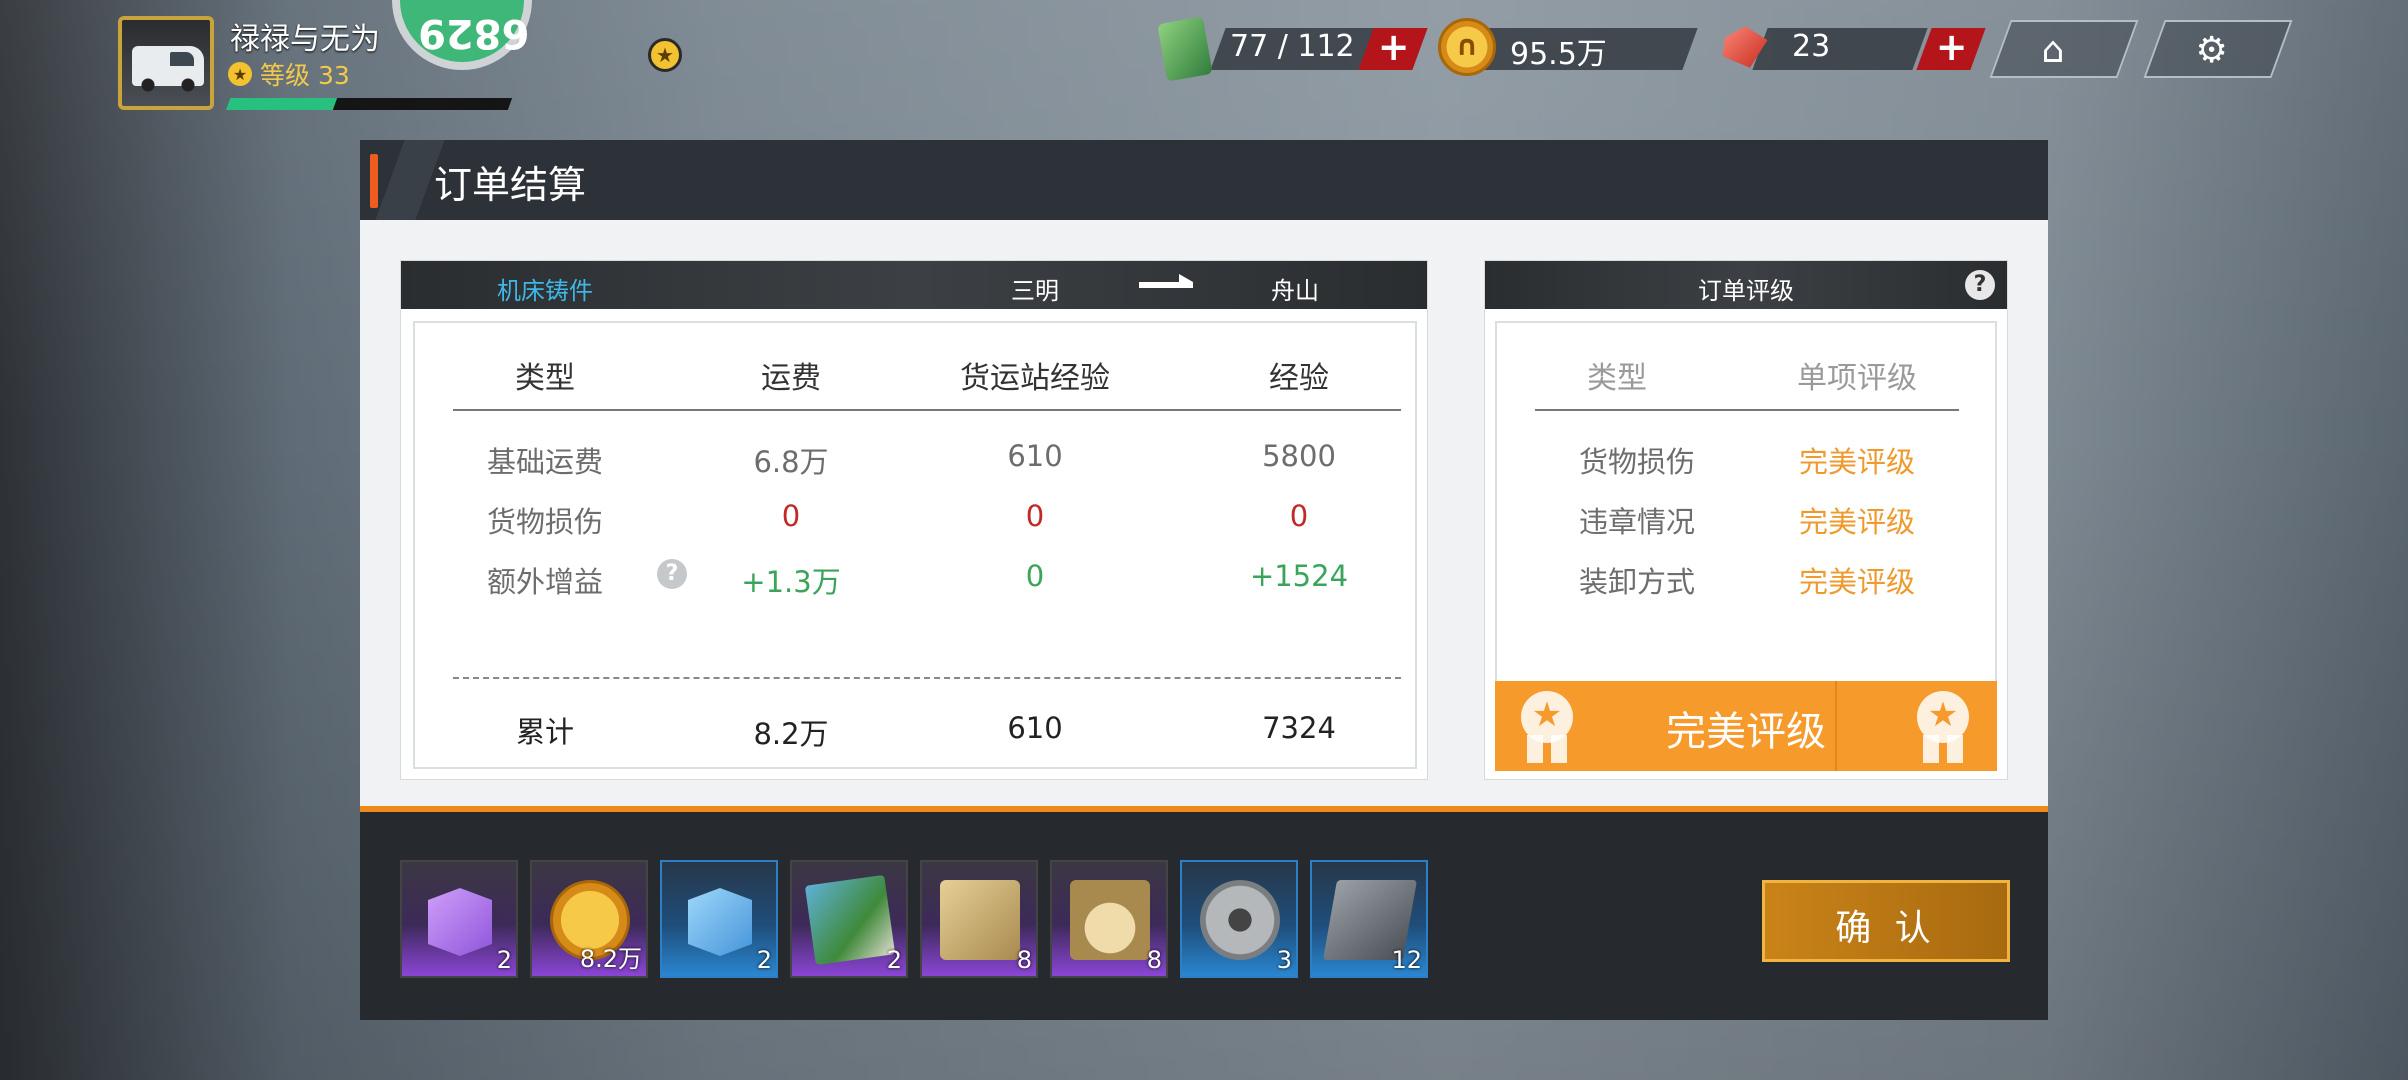  I want to click on rating-card-header: 订单评级 ?, so click(1746, 285).